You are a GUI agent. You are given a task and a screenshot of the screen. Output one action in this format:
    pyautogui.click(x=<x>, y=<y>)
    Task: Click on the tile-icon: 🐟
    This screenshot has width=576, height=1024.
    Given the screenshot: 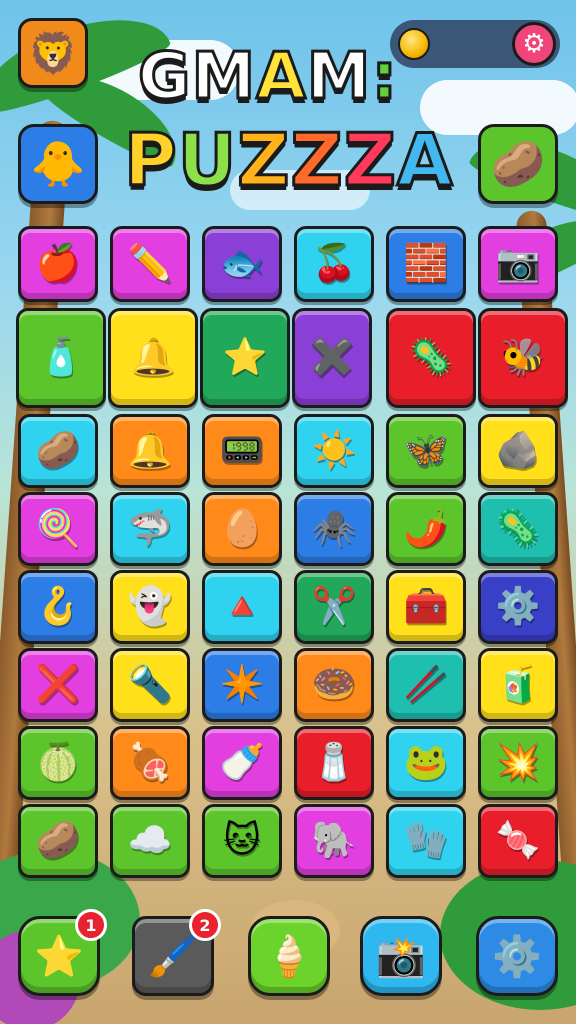 What is the action you would take?
    pyautogui.click(x=242, y=263)
    